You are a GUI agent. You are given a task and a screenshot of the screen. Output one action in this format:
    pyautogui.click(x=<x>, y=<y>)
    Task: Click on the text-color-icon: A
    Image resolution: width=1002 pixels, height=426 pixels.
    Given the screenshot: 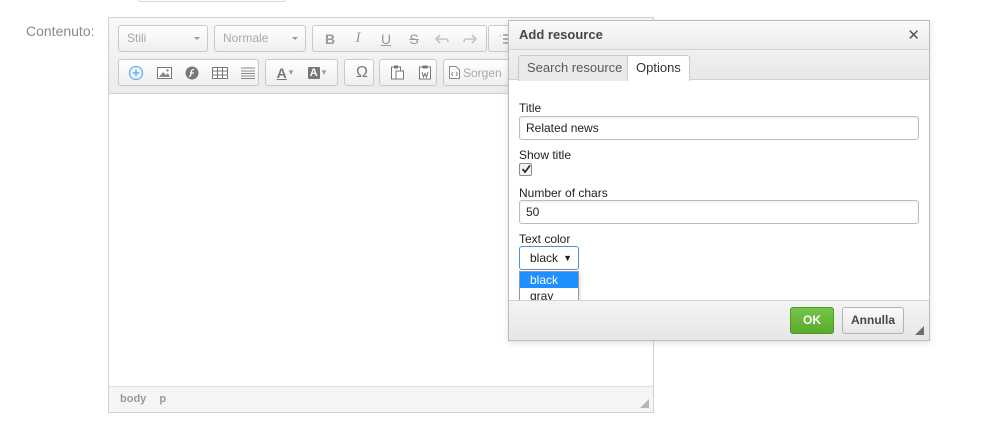 What is the action you would take?
    pyautogui.click(x=281, y=72)
    